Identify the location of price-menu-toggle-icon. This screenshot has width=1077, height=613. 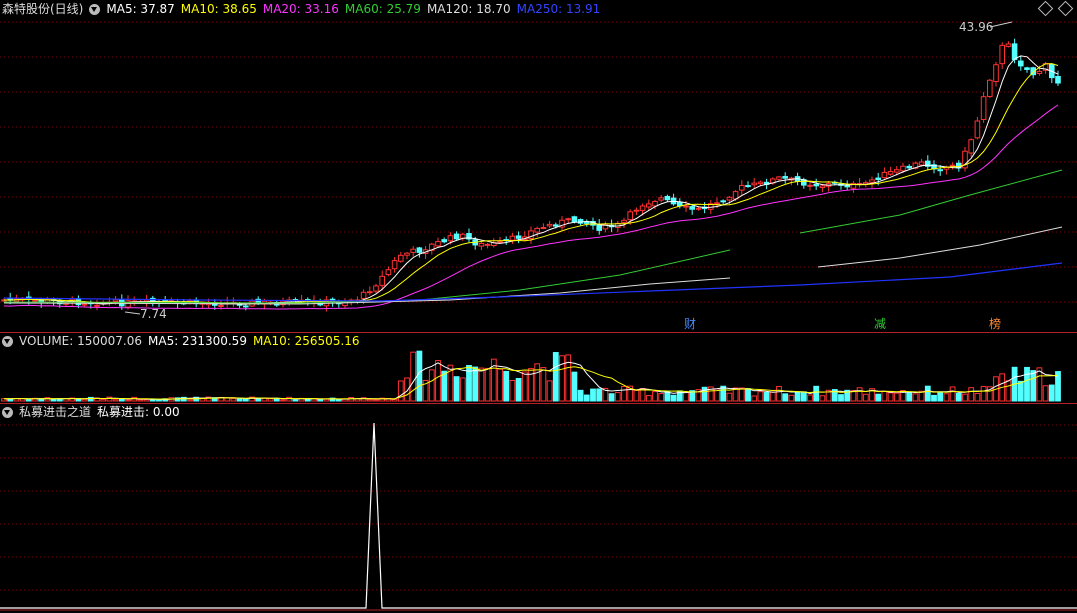
(95, 9).